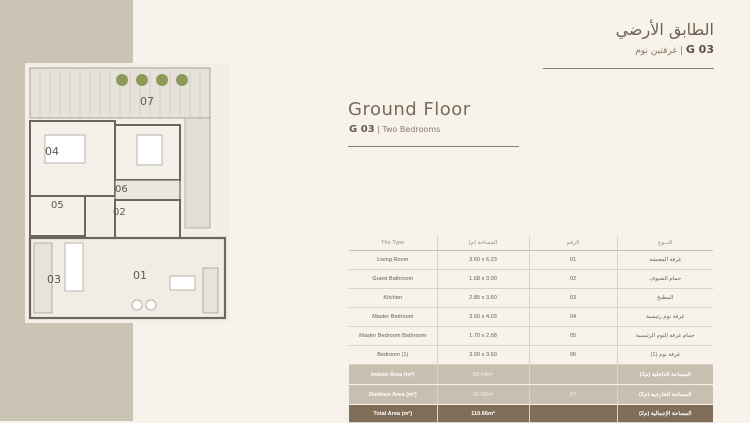 This screenshot has height=423, width=750. What do you see at coordinates (393, 394) in the screenshot?
I see `outdoor-label: Outdoor Area (m²)` at bounding box center [393, 394].